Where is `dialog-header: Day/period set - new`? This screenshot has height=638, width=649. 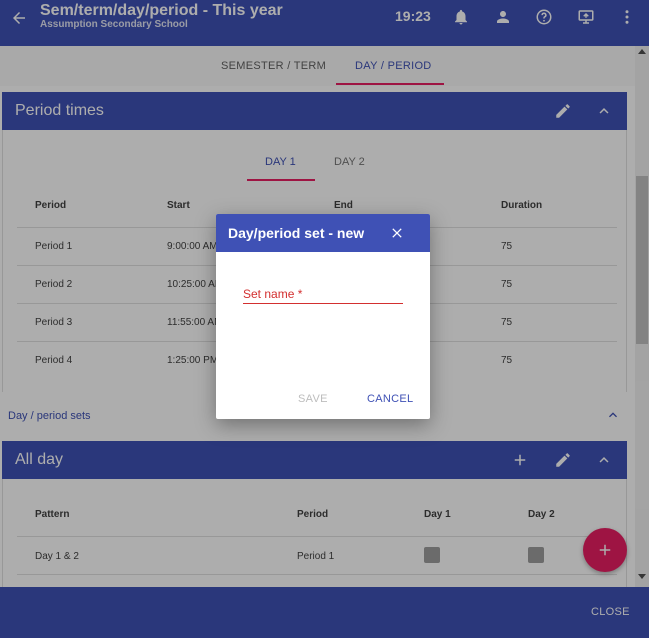 dialog-header: Day/period set - new is located at coordinates (323, 233).